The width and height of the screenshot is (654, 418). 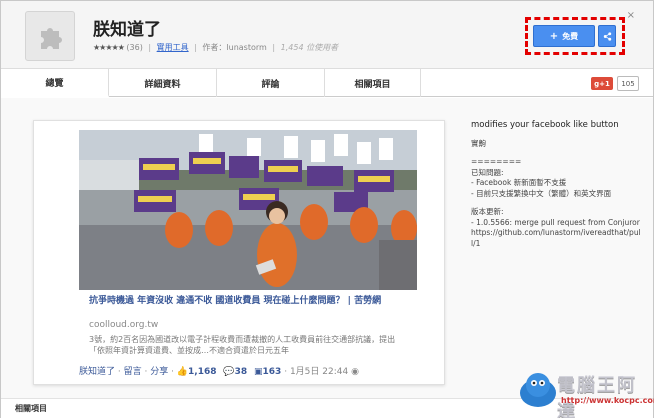 I want to click on plus-icon: +, so click(x=554, y=36).